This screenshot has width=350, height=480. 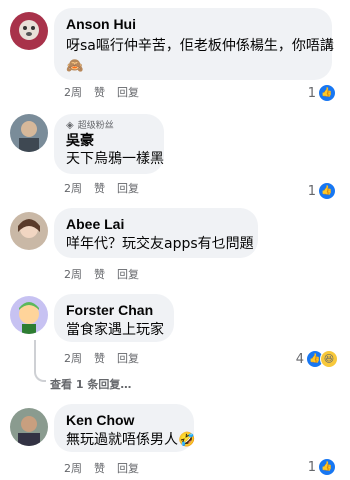 I want to click on comment-bubble: Ken Chow 無玩過就唔係男人🤣, so click(x=125, y=428).